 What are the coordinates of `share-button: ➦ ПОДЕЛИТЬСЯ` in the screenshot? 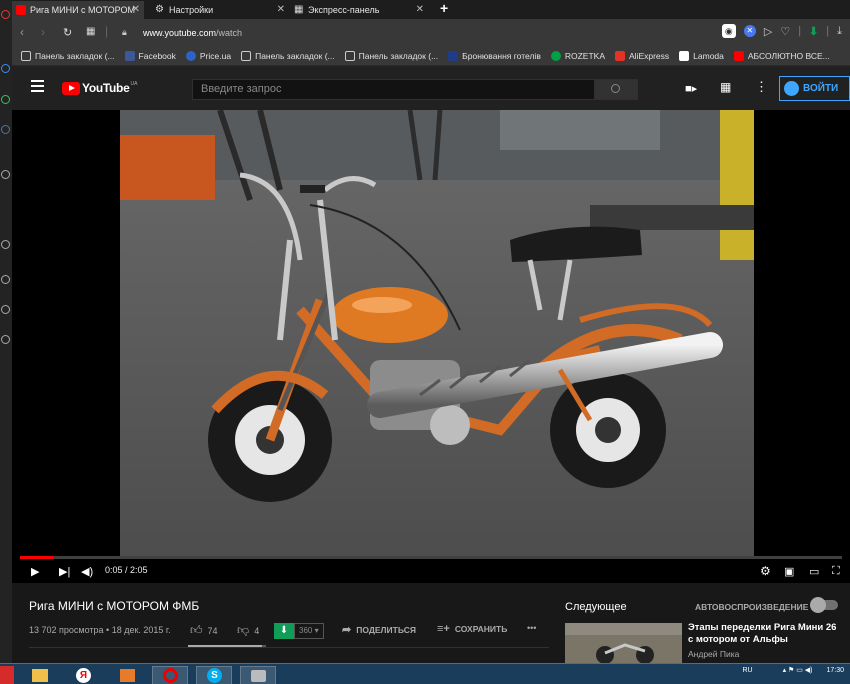 It's located at (379, 629).